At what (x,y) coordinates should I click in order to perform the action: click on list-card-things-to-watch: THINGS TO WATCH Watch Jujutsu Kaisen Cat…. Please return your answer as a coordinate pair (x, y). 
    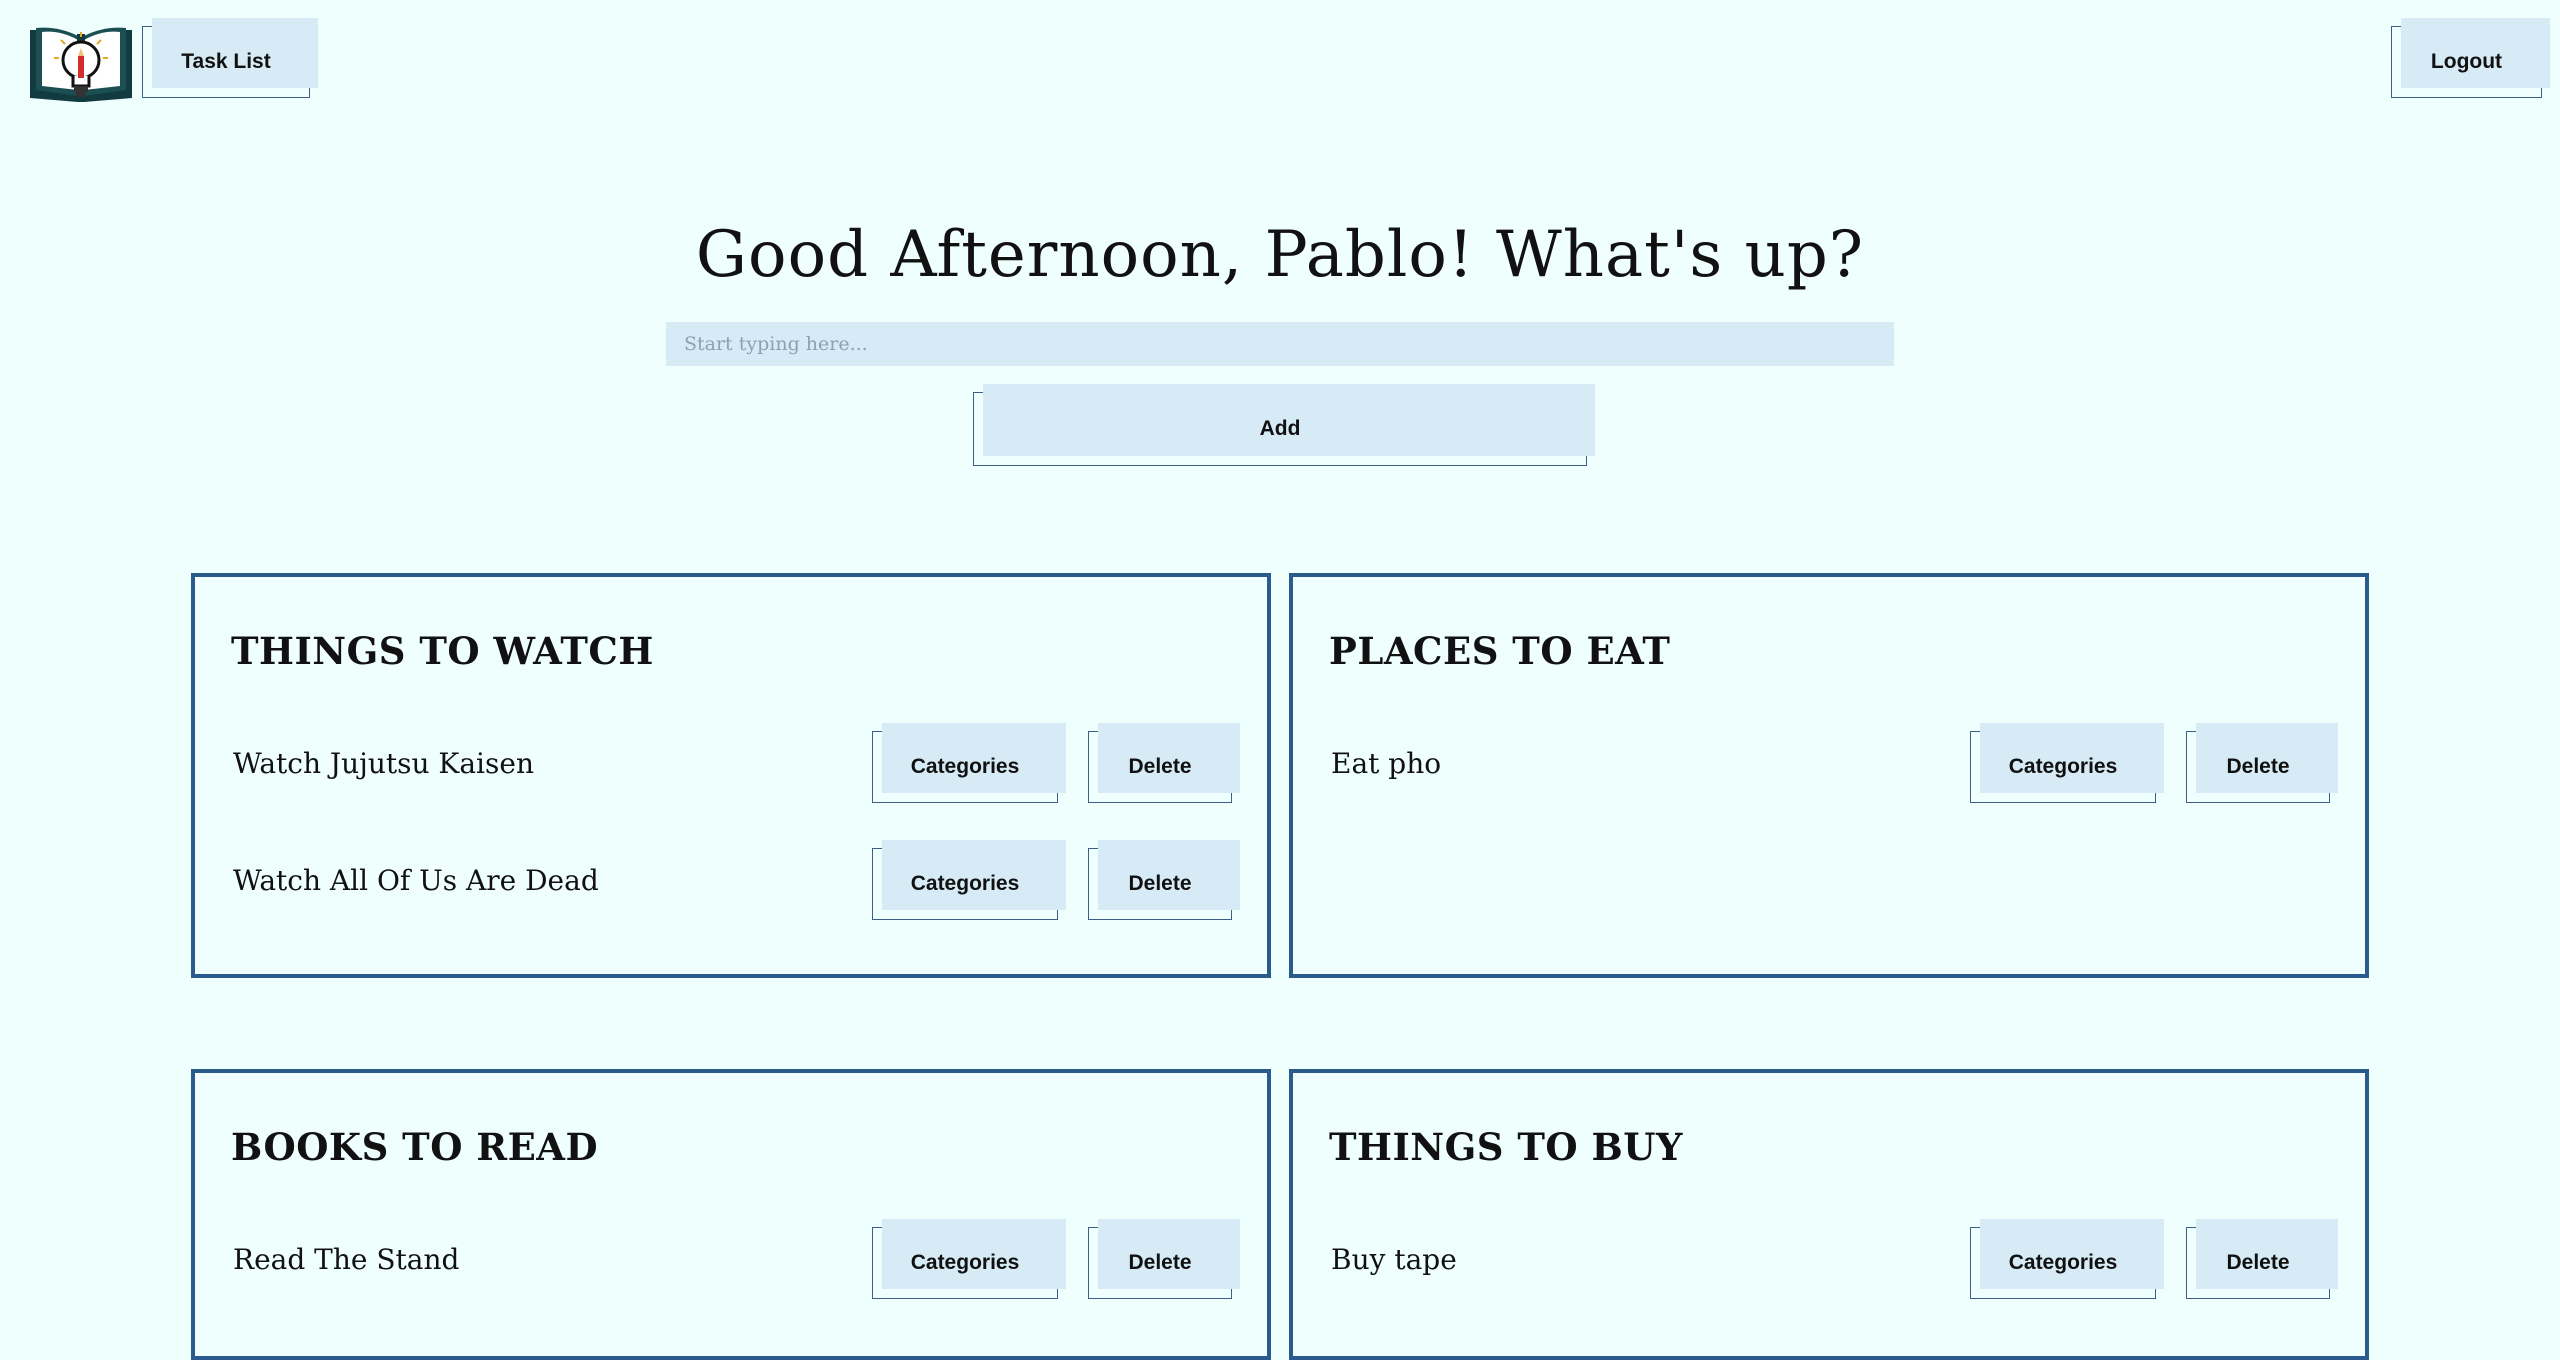
    Looking at the image, I should click on (731, 775).